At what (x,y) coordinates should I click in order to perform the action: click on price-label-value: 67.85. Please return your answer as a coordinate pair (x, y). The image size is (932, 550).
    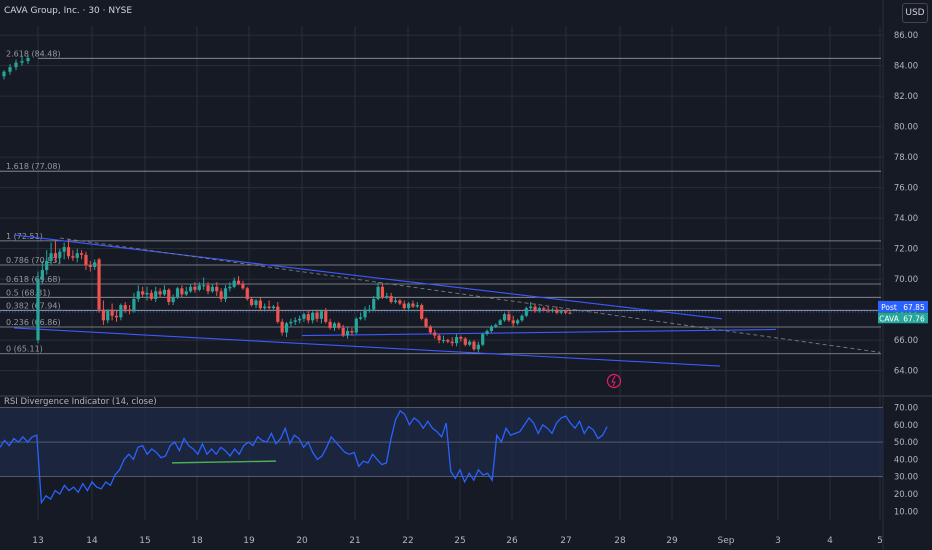
    Looking at the image, I should click on (914, 307).